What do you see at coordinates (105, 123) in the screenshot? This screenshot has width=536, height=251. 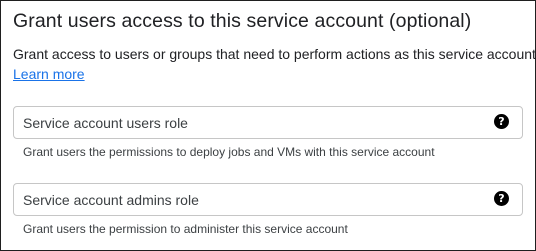 I see `field-label: Service account users role` at bounding box center [105, 123].